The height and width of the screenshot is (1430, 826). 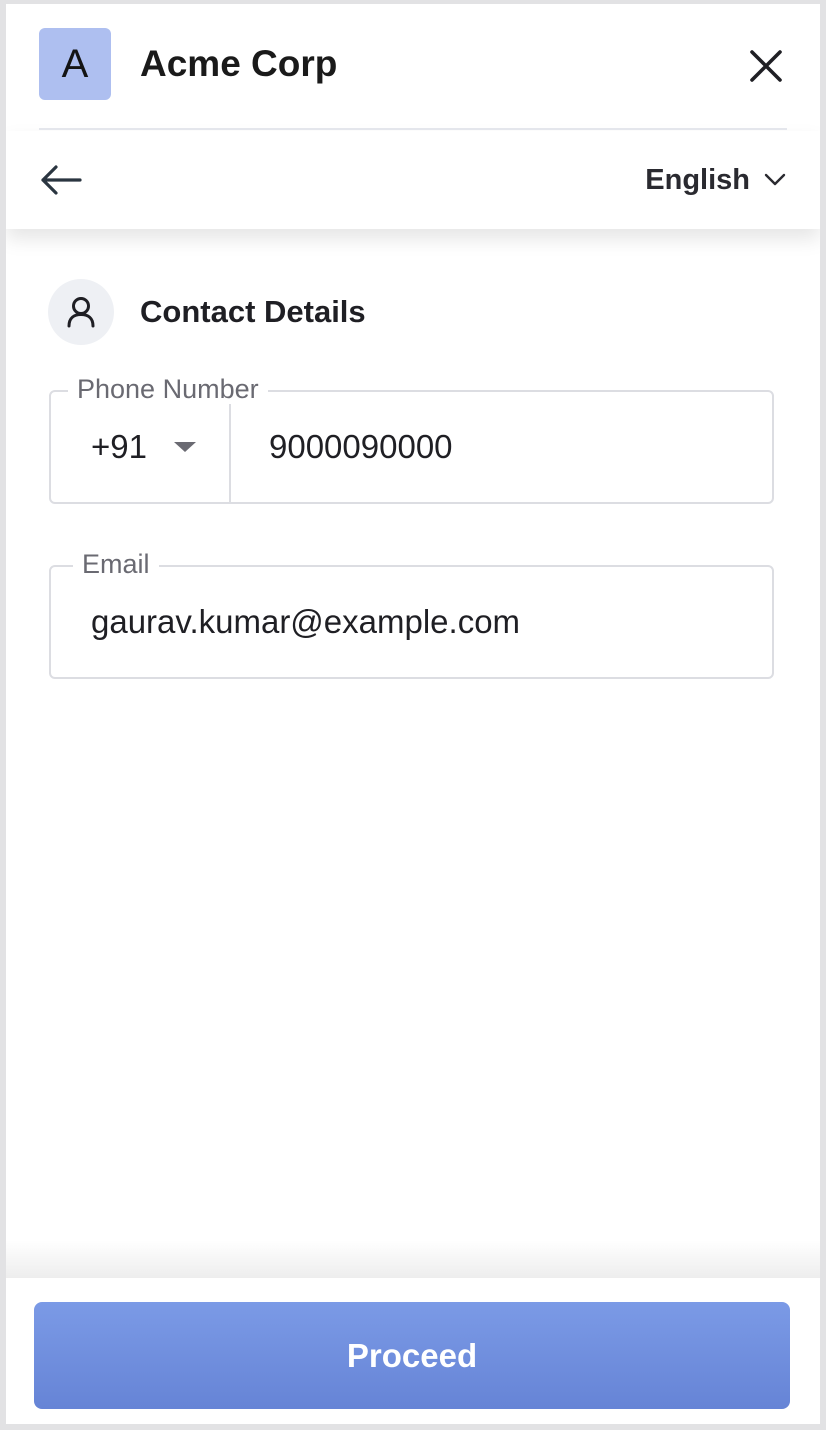 What do you see at coordinates (413, 180) in the screenshot?
I see `nav-bar: English` at bounding box center [413, 180].